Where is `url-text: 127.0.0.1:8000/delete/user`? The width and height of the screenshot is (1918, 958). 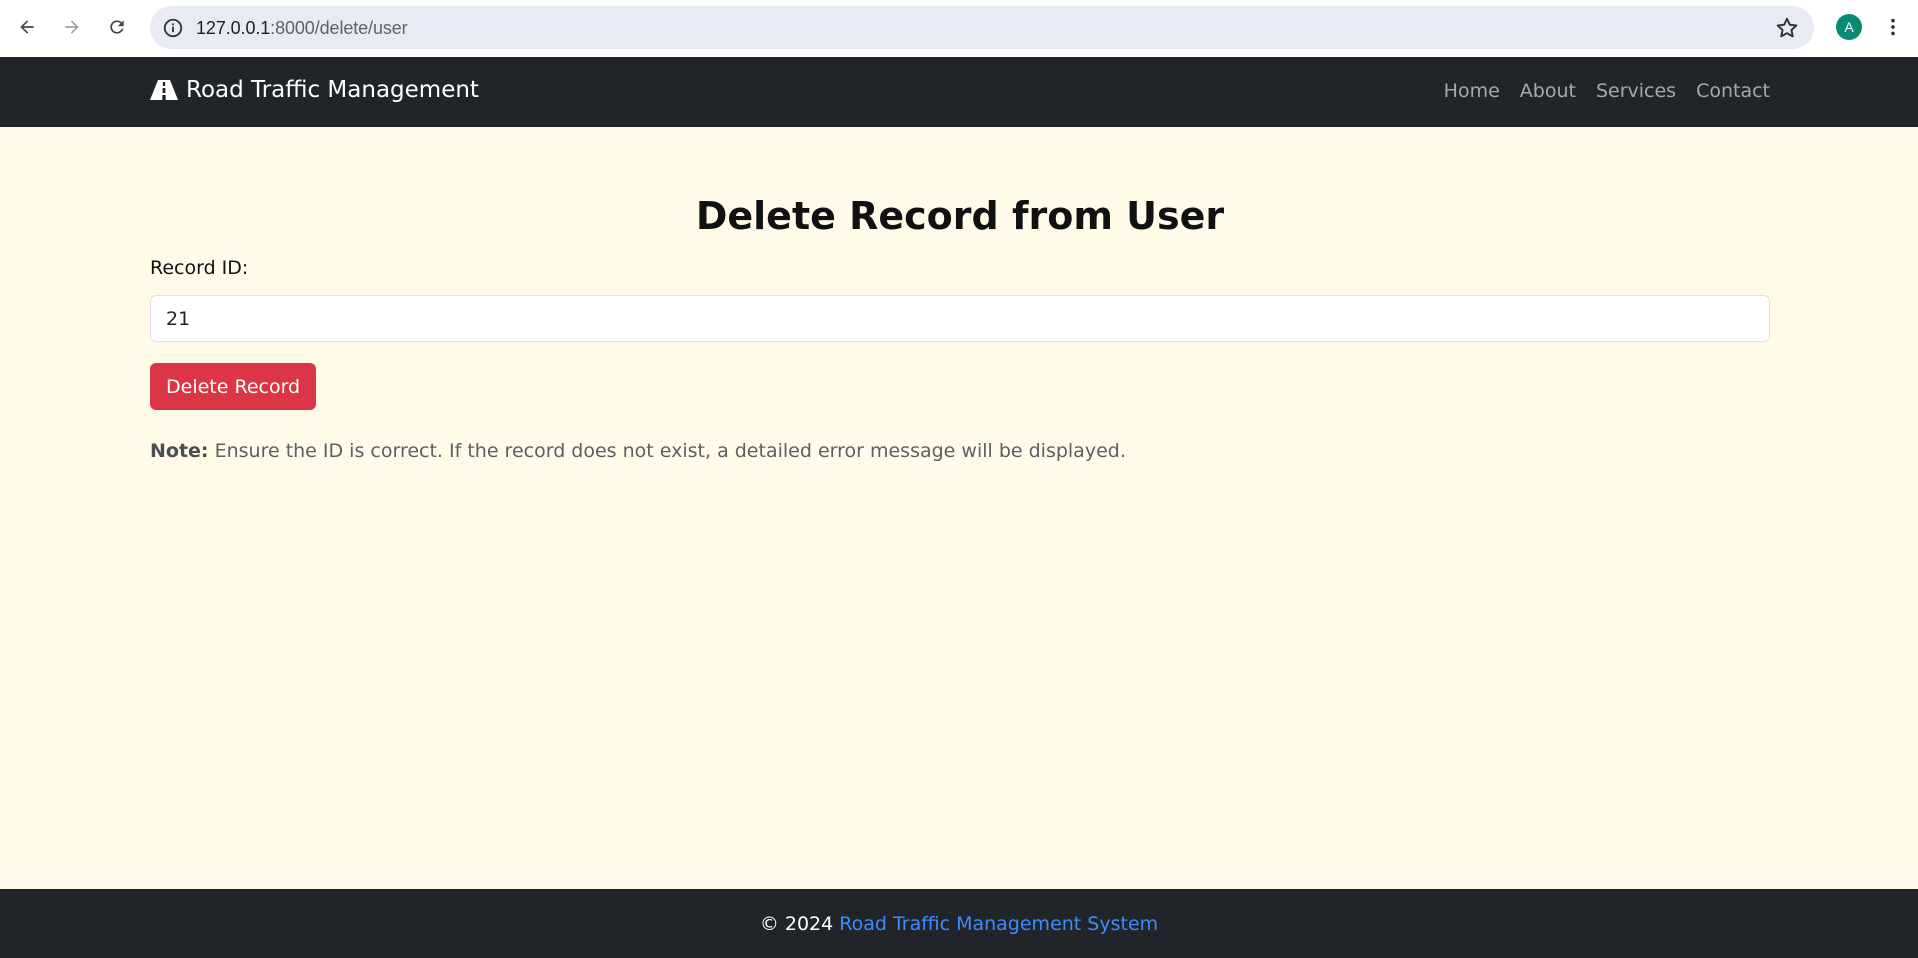 url-text: 127.0.0.1:8000/delete/user is located at coordinates (302, 28).